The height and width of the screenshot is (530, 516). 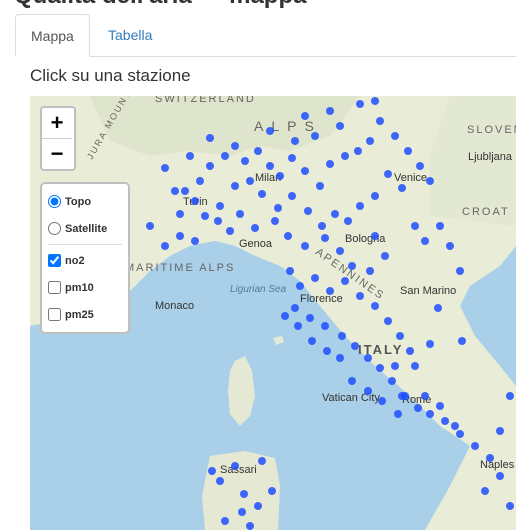 I want to click on overlay-pm10: pm10, so click(x=88, y=287).